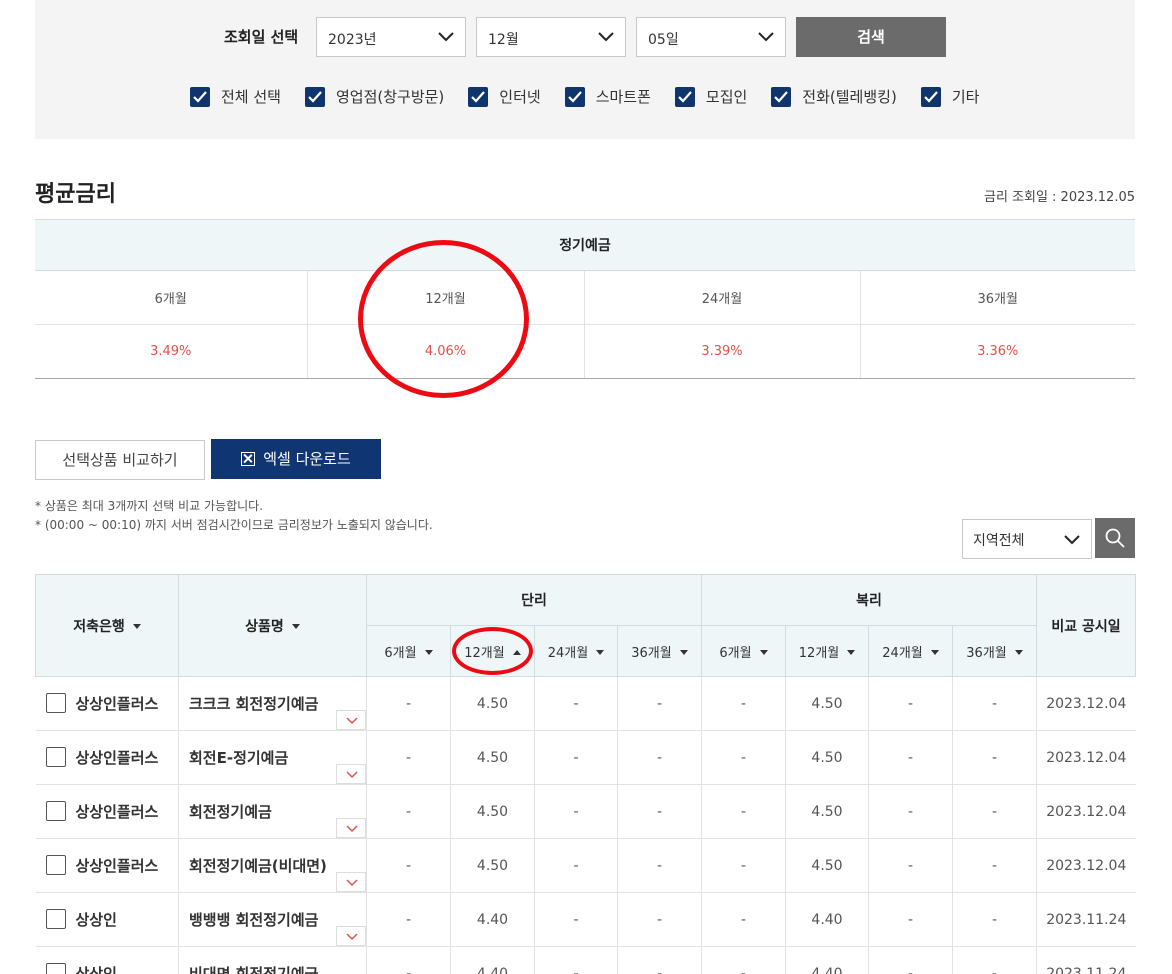 The height and width of the screenshot is (974, 1172). I want to click on col-header-simple-6: 6개월, so click(408, 651).